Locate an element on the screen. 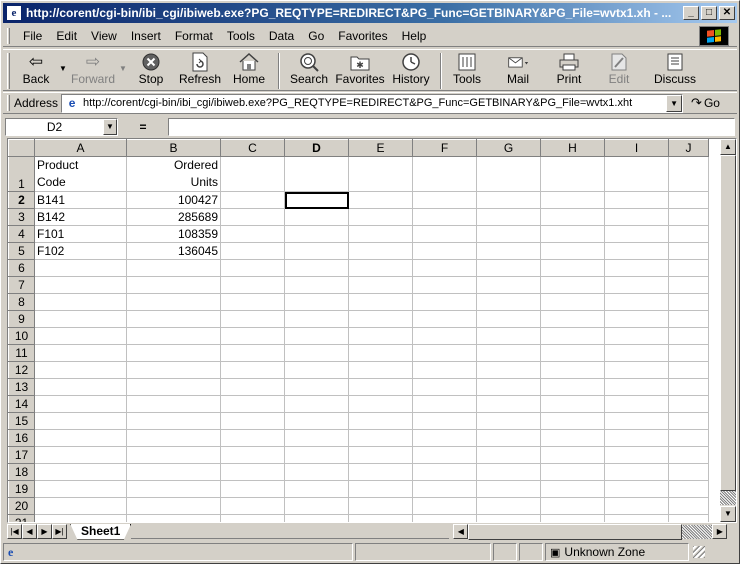 Image resolution: width=740 pixels, height=564 pixels. column-header: J is located at coordinates (688, 148).